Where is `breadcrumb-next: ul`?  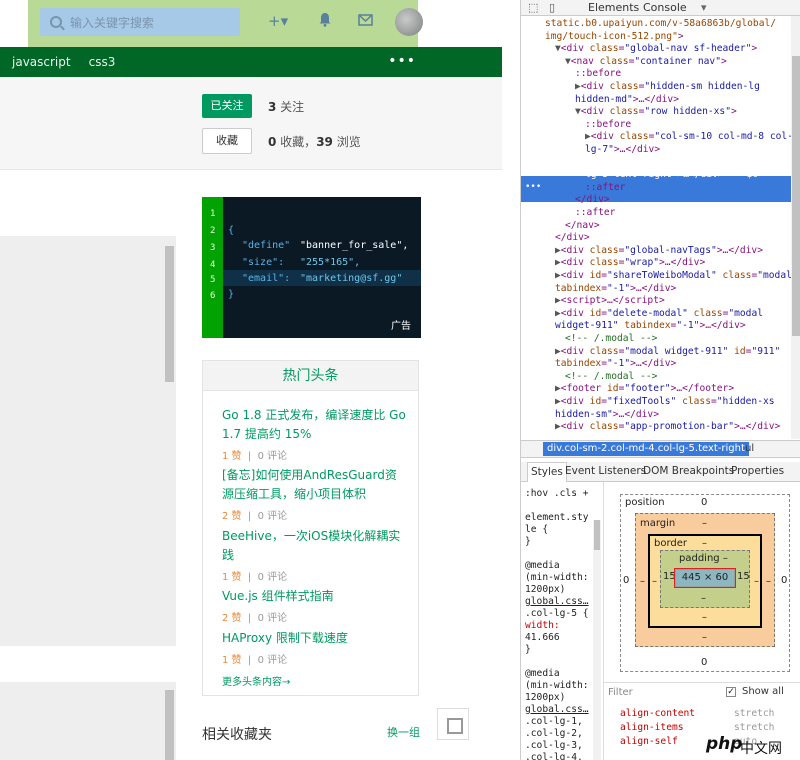 breadcrumb-next: ul is located at coordinates (749, 449).